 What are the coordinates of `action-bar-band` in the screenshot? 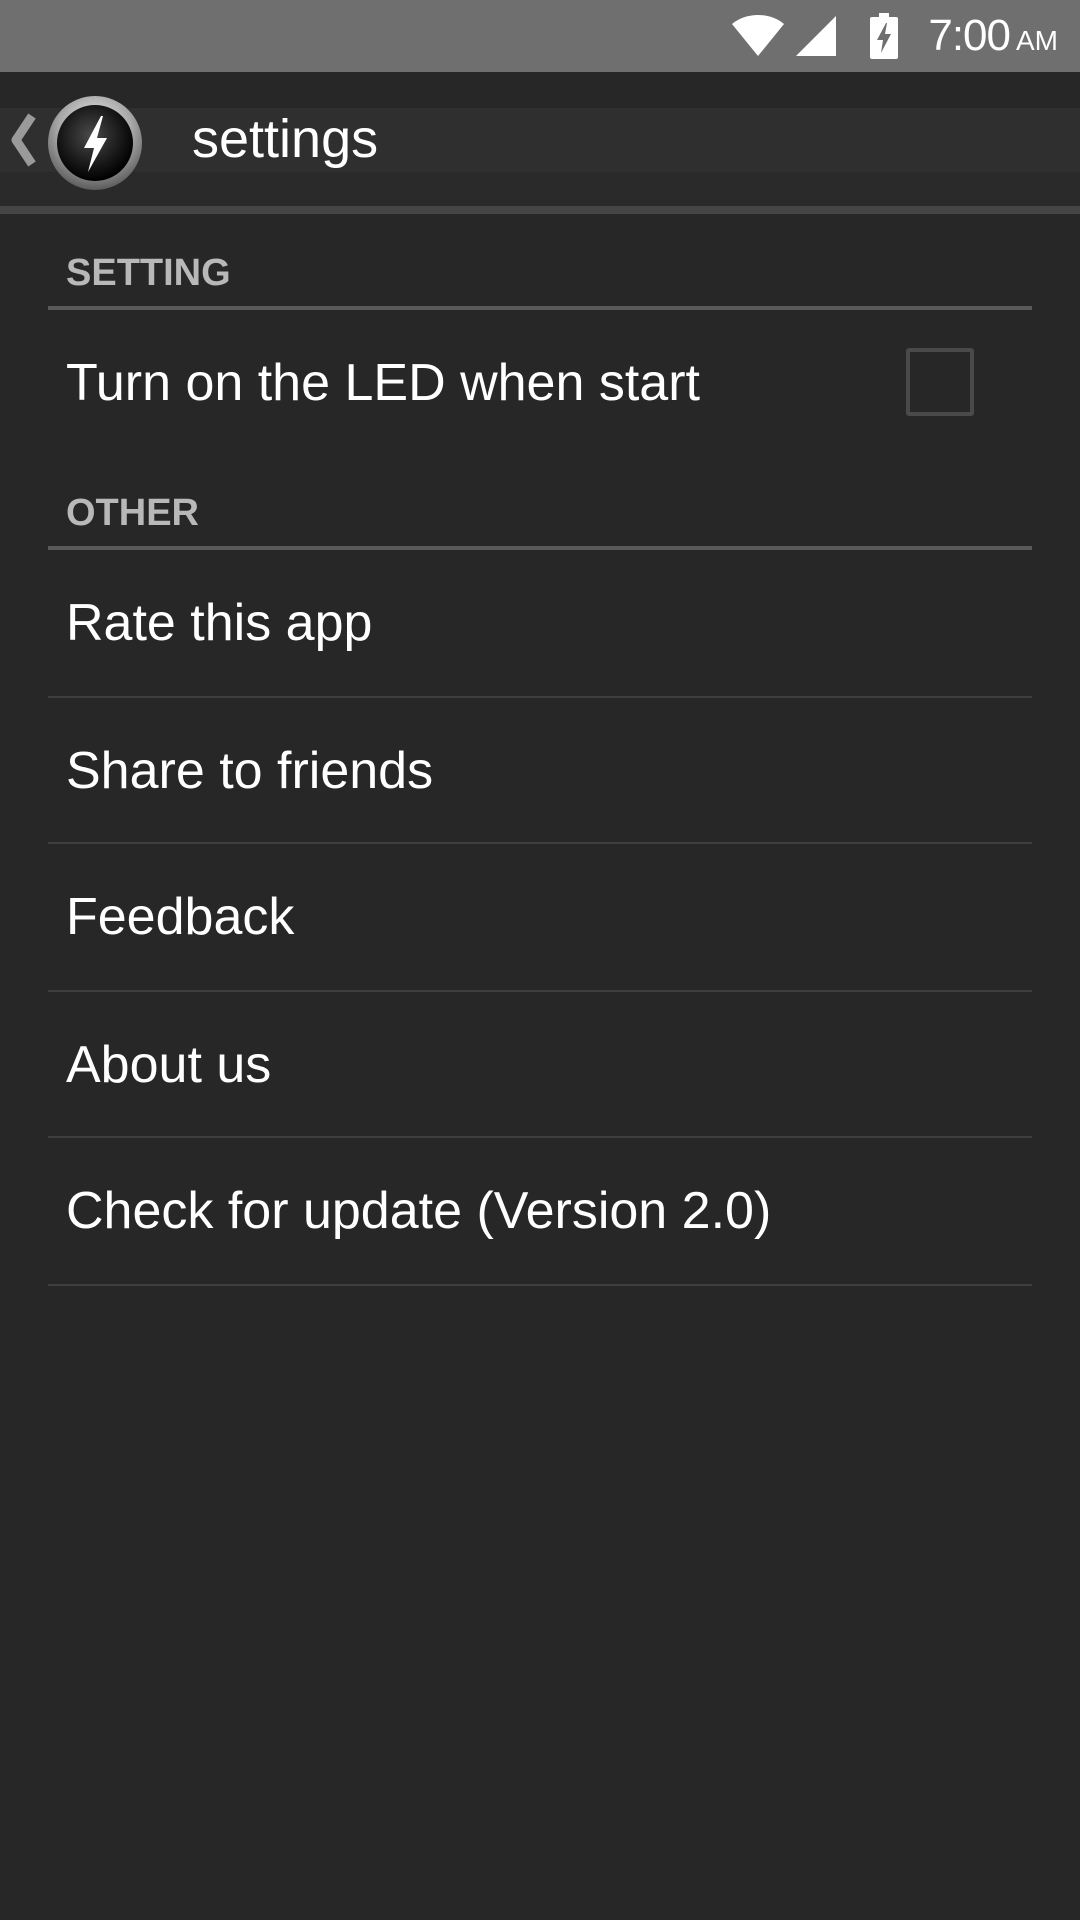 It's located at (540, 140).